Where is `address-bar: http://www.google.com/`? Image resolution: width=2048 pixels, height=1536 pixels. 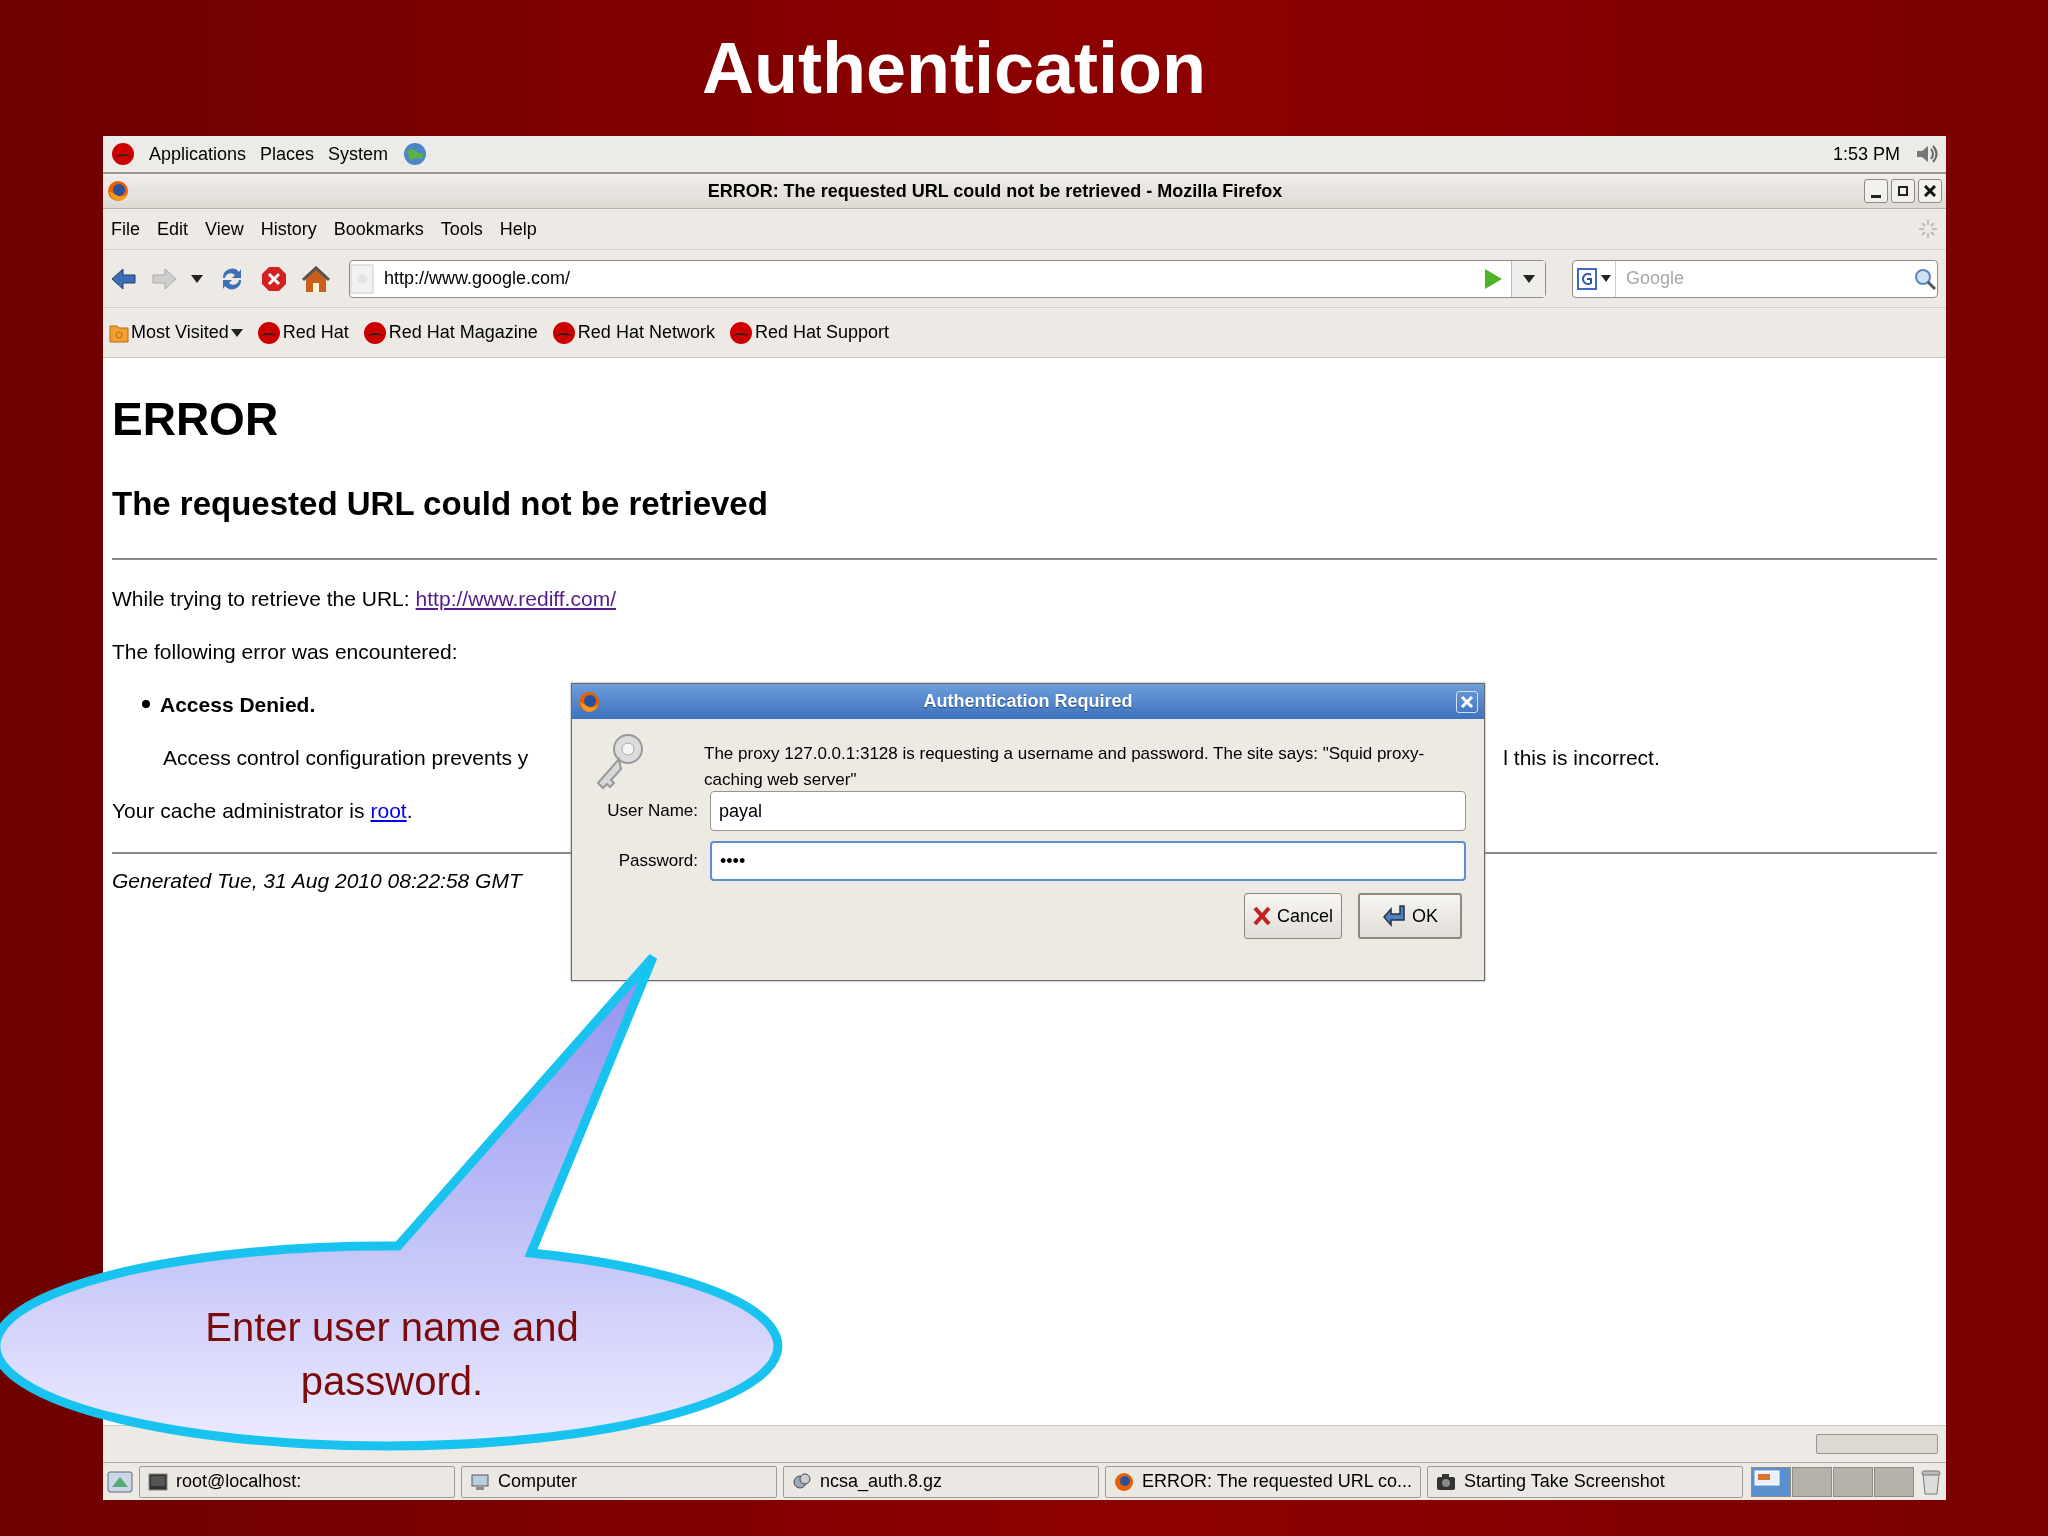
address-bar: http://www.google.com/ is located at coordinates (947, 278).